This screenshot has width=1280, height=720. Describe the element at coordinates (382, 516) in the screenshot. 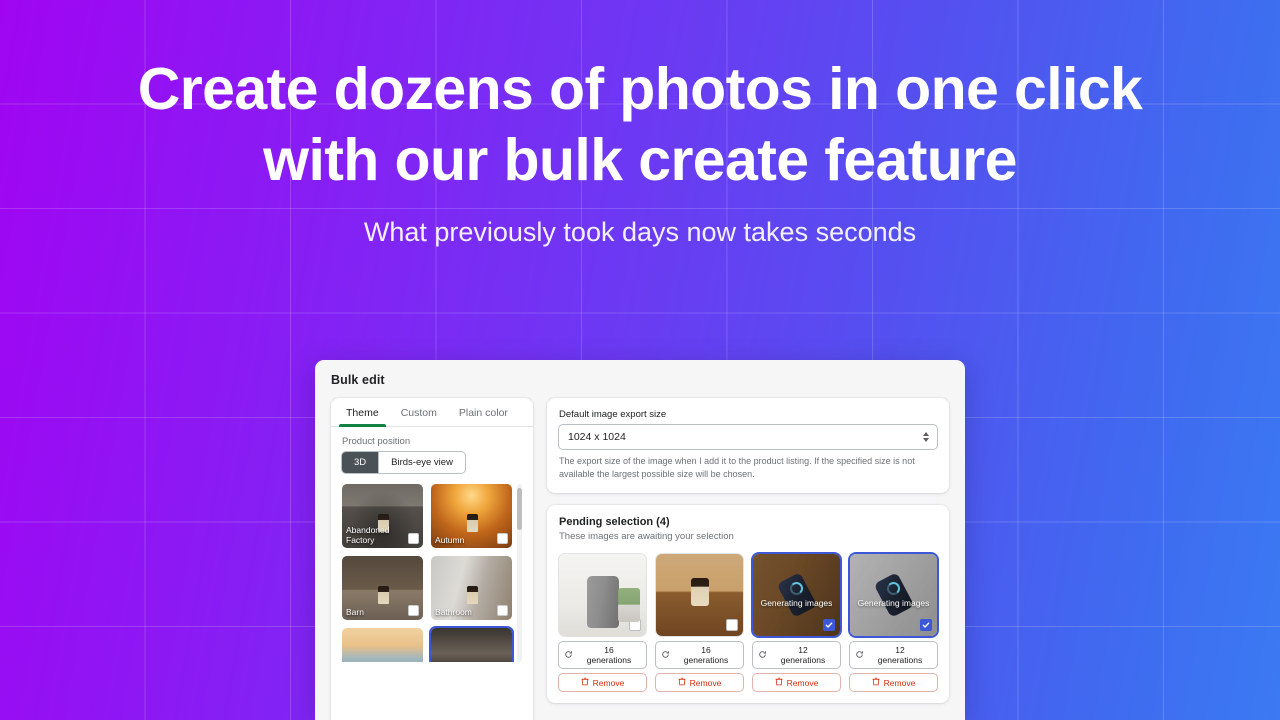

I see `theme-item-abandoned-factory: Abandoned Factory` at that location.